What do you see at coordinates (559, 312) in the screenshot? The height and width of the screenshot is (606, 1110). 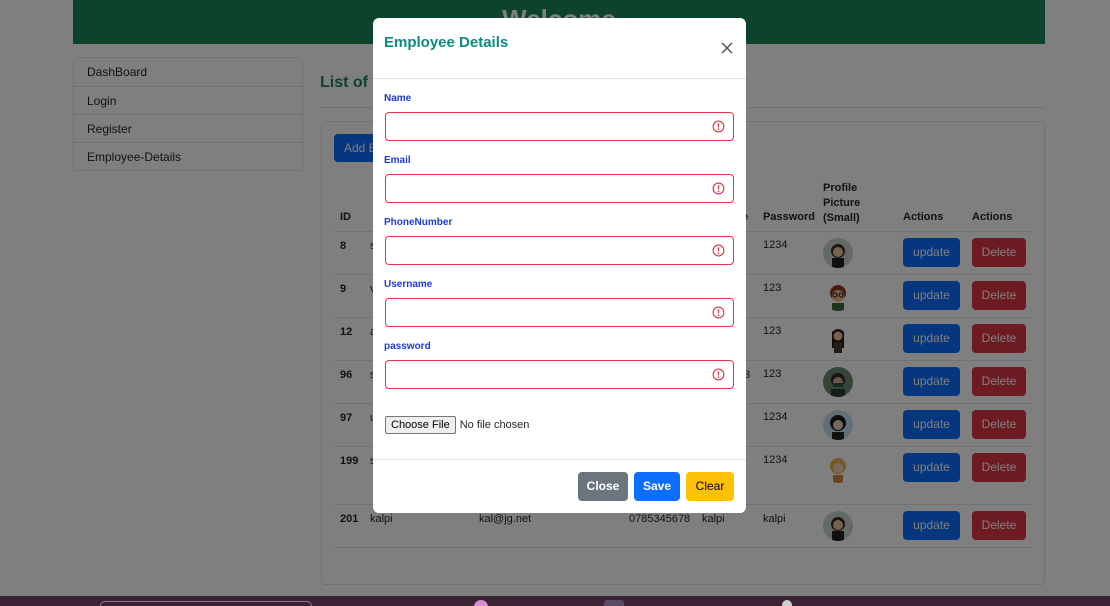 I see `username-field` at bounding box center [559, 312].